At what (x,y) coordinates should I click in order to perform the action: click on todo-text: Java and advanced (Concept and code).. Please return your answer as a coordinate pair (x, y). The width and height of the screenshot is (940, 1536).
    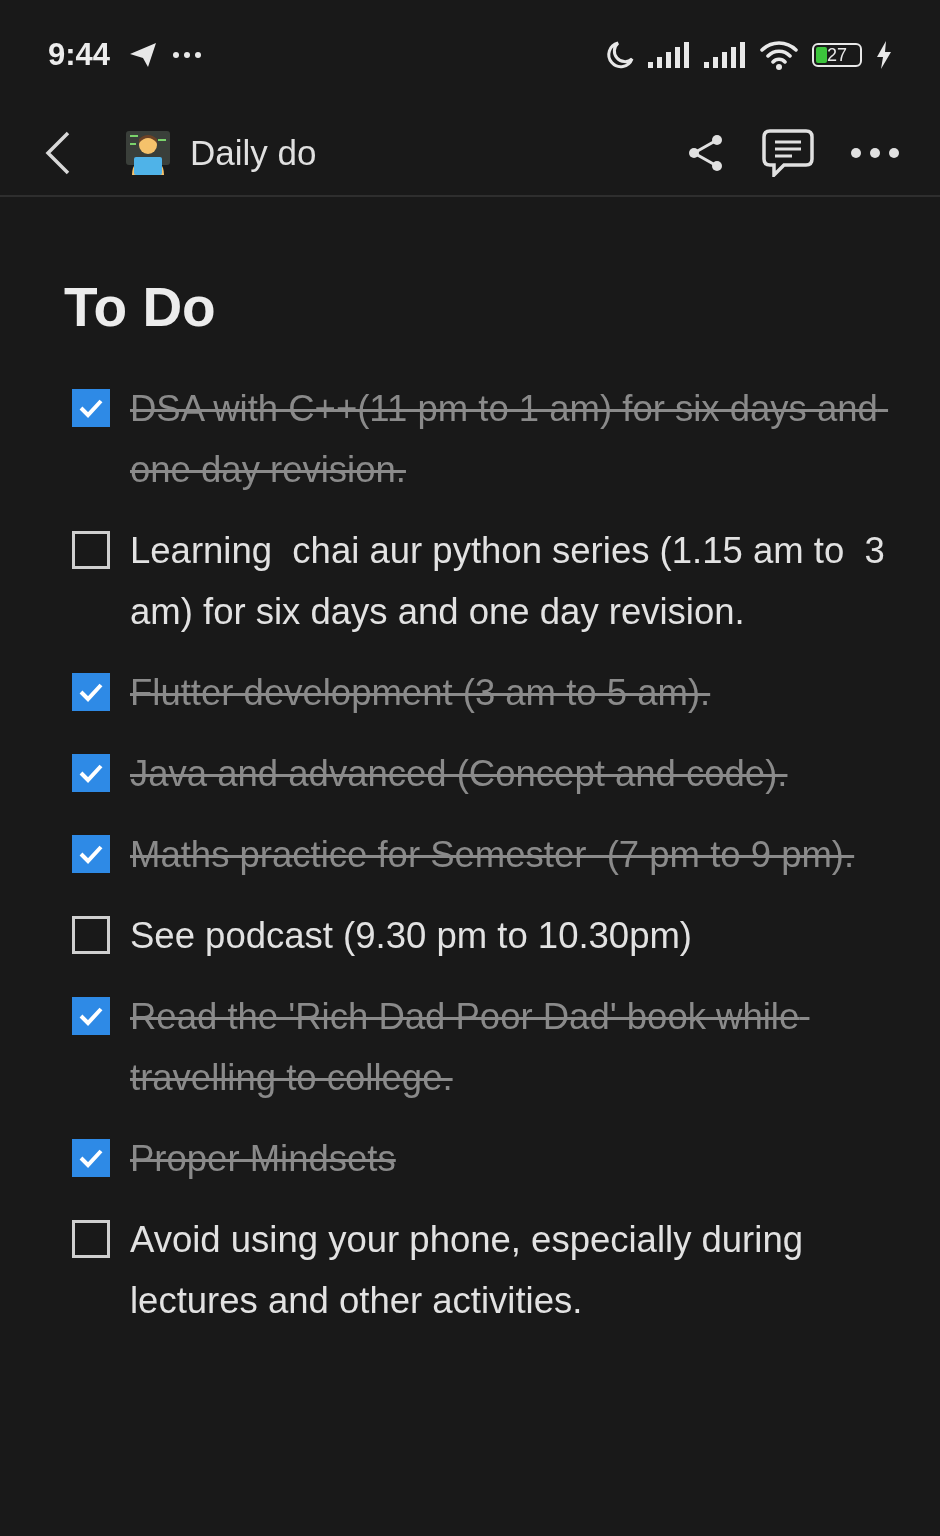
    Looking at the image, I should click on (459, 773).